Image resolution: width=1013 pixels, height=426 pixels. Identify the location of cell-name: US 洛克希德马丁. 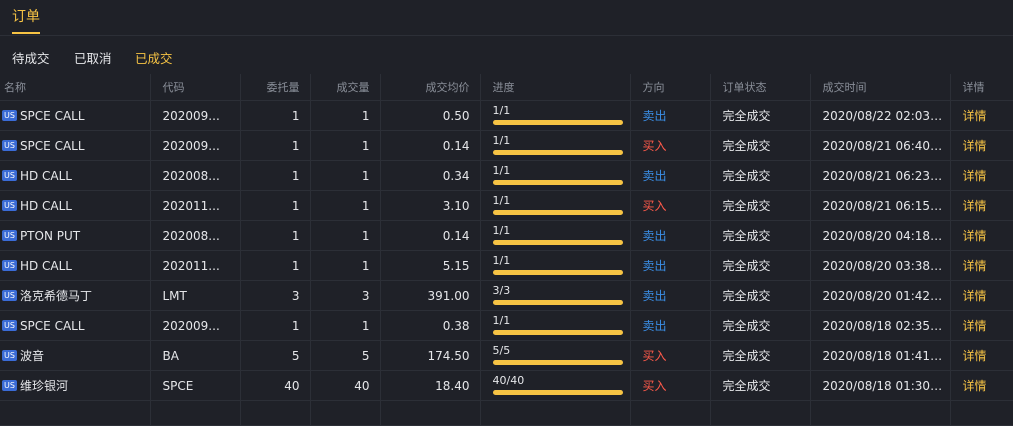
(75, 295).